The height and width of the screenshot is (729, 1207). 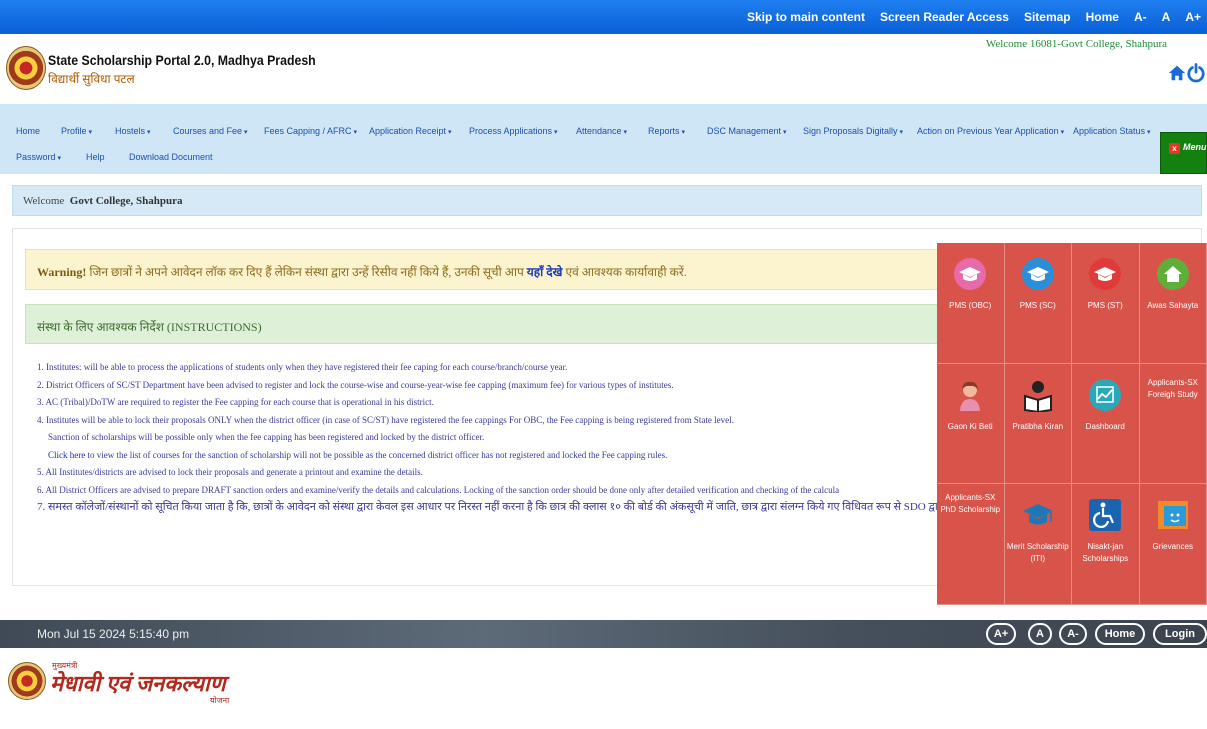 I want to click on logout-power-icon, so click(x=1196, y=73).